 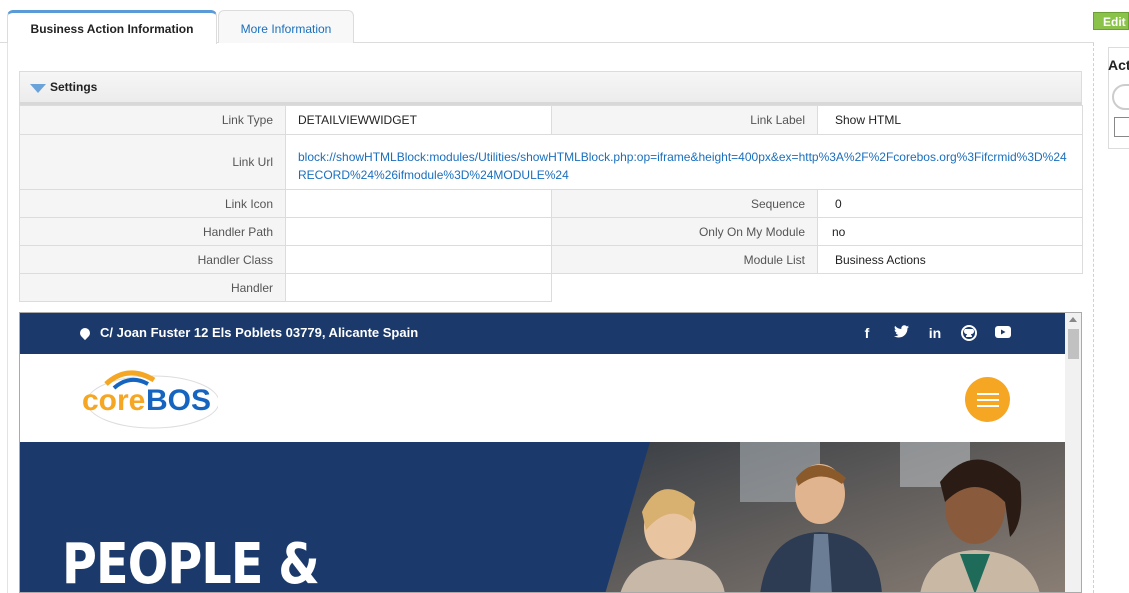 I want to click on preview-site-header: core BOS, so click(x=542, y=398).